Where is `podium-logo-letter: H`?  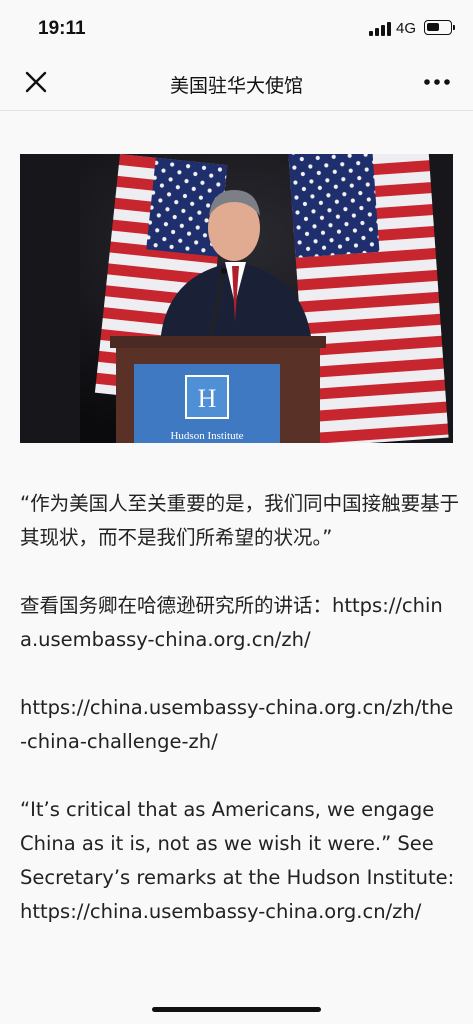 podium-logo-letter: H is located at coordinates (207, 398).